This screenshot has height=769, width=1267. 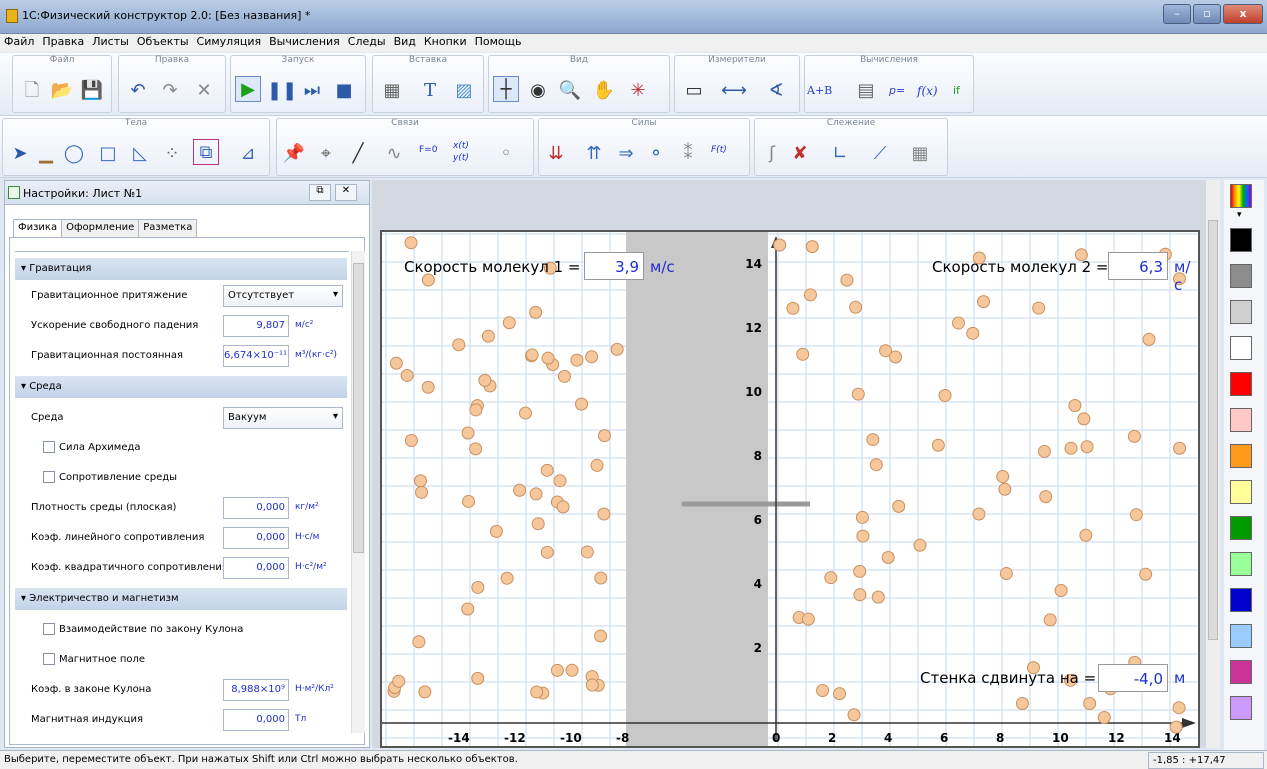 I want to click on menu-sheets: Листы, so click(x=110, y=41).